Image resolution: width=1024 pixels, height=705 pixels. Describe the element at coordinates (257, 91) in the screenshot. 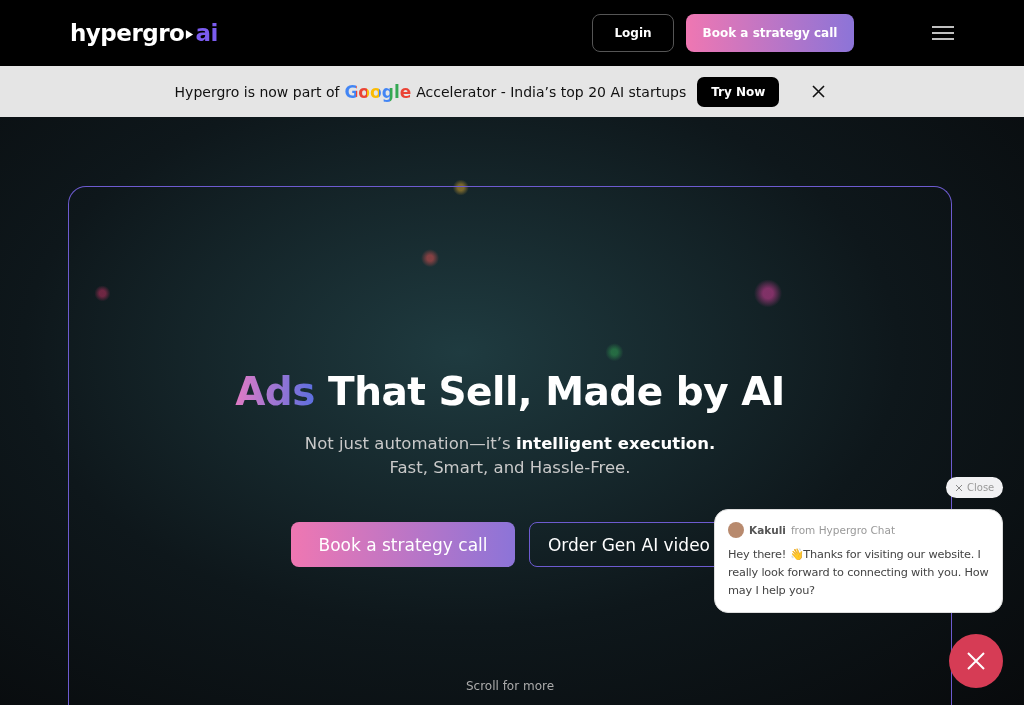

I see `banner-text: Hypergro is now part of` at that location.